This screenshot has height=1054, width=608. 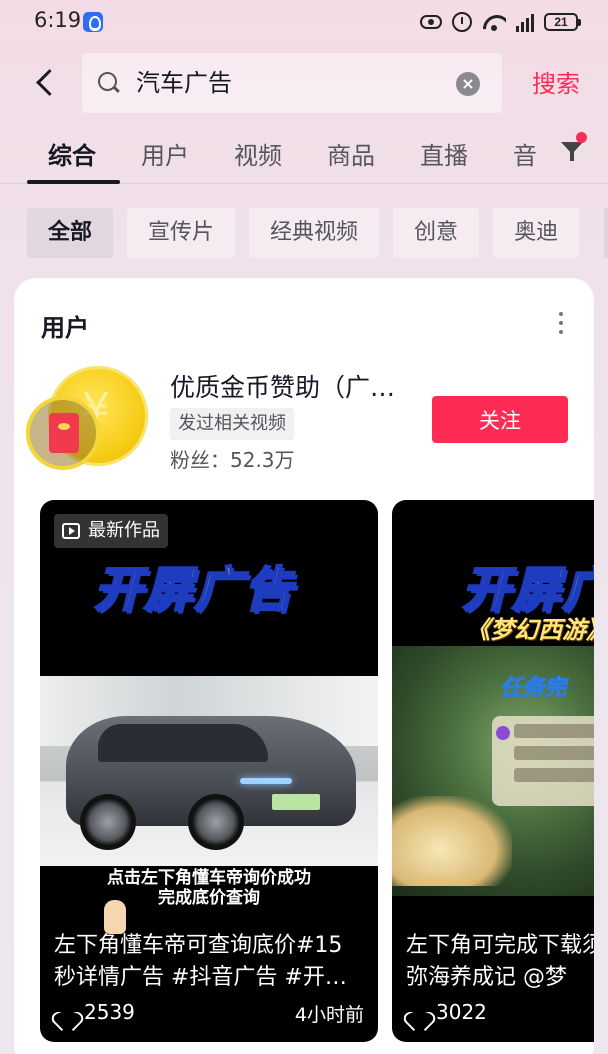 I want to click on tab-music: 音, so click(x=525, y=153).